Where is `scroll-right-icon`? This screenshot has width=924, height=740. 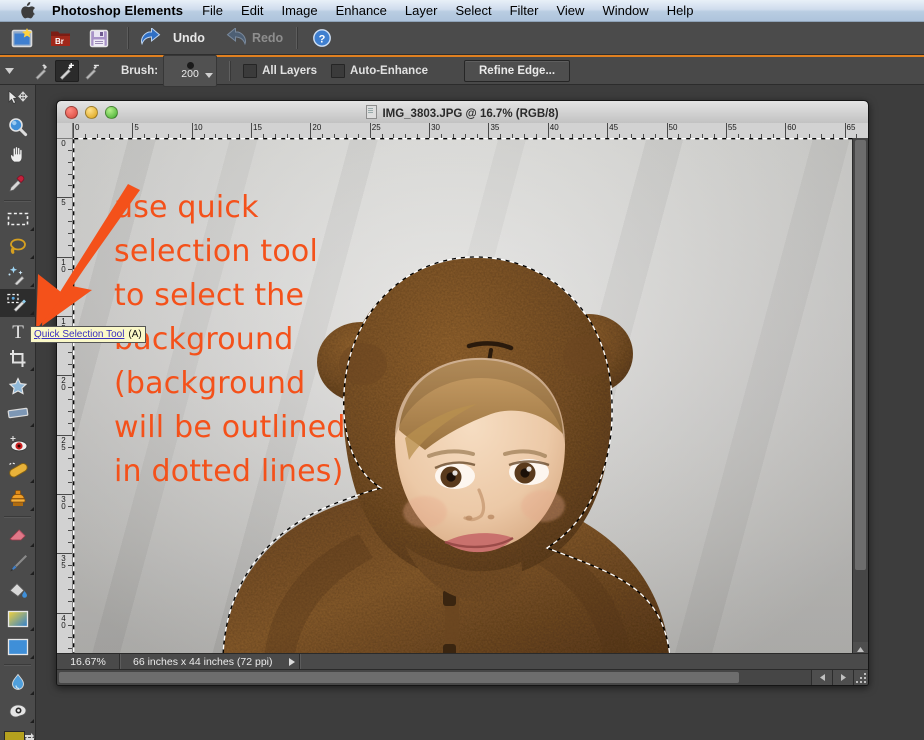 scroll-right-icon is located at coordinates (842, 677).